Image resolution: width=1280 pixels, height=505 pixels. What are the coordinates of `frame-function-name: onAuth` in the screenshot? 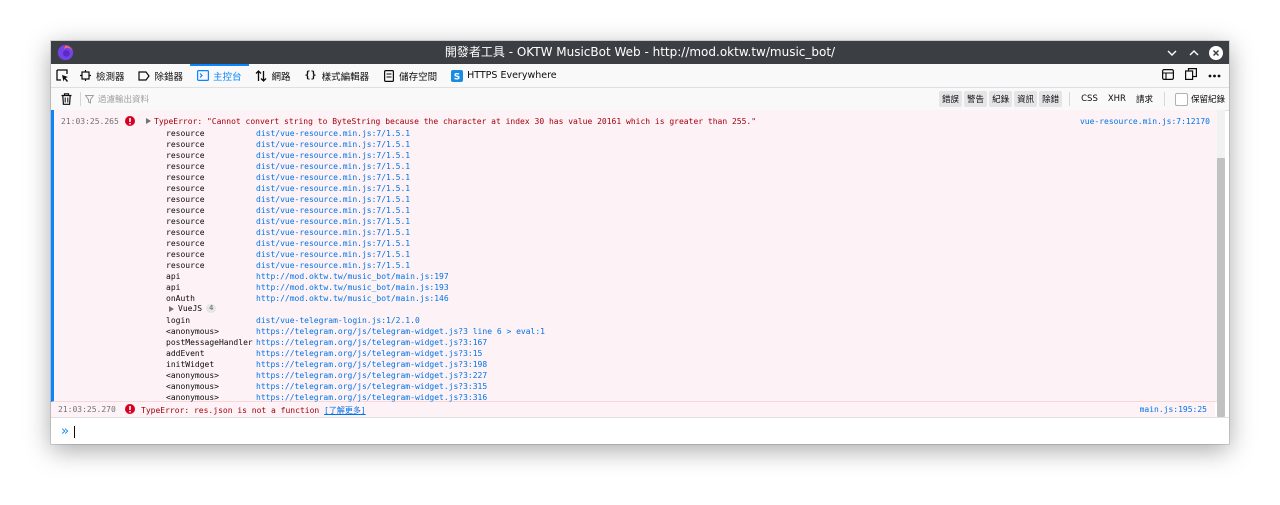 It's located at (180, 298).